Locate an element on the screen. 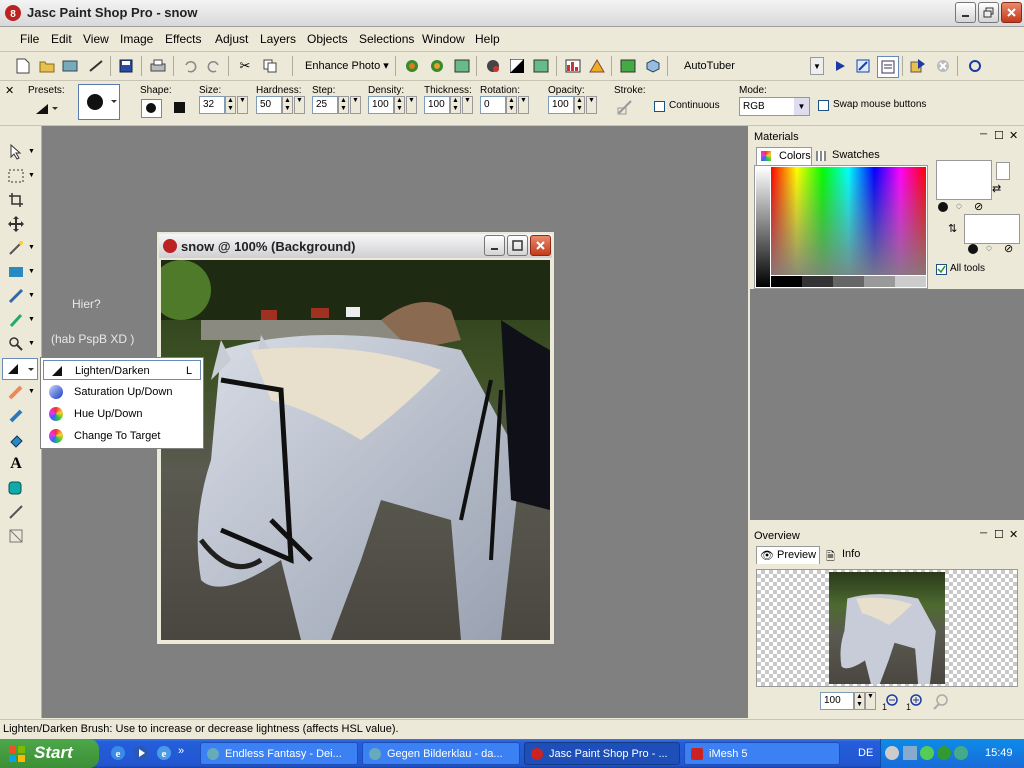  preset-shape-icon is located at coordinates (16, 488).